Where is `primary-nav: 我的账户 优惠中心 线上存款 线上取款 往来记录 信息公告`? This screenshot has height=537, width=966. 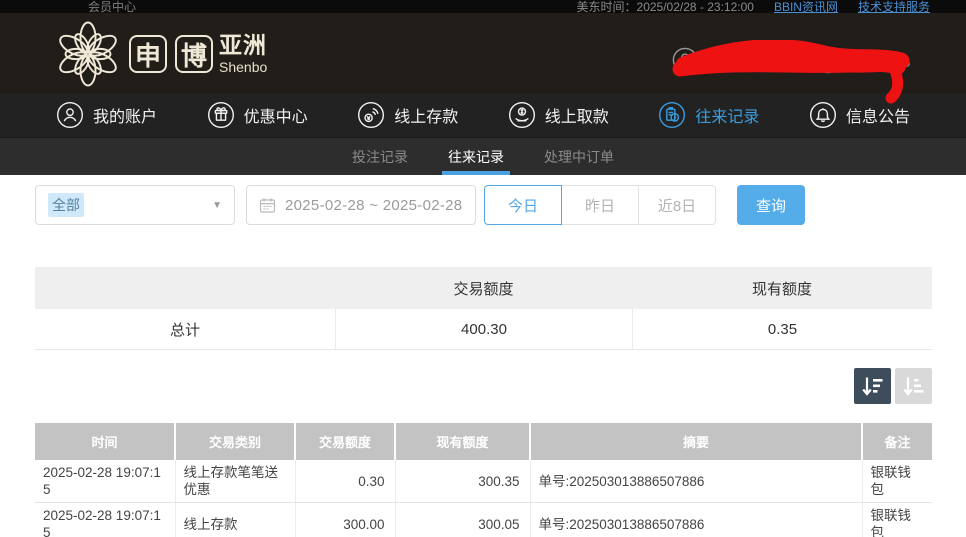
primary-nav: 我的账户 优惠中心 线上存款 线上取款 往来记录 信息公告 is located at coordinates (483, 115).